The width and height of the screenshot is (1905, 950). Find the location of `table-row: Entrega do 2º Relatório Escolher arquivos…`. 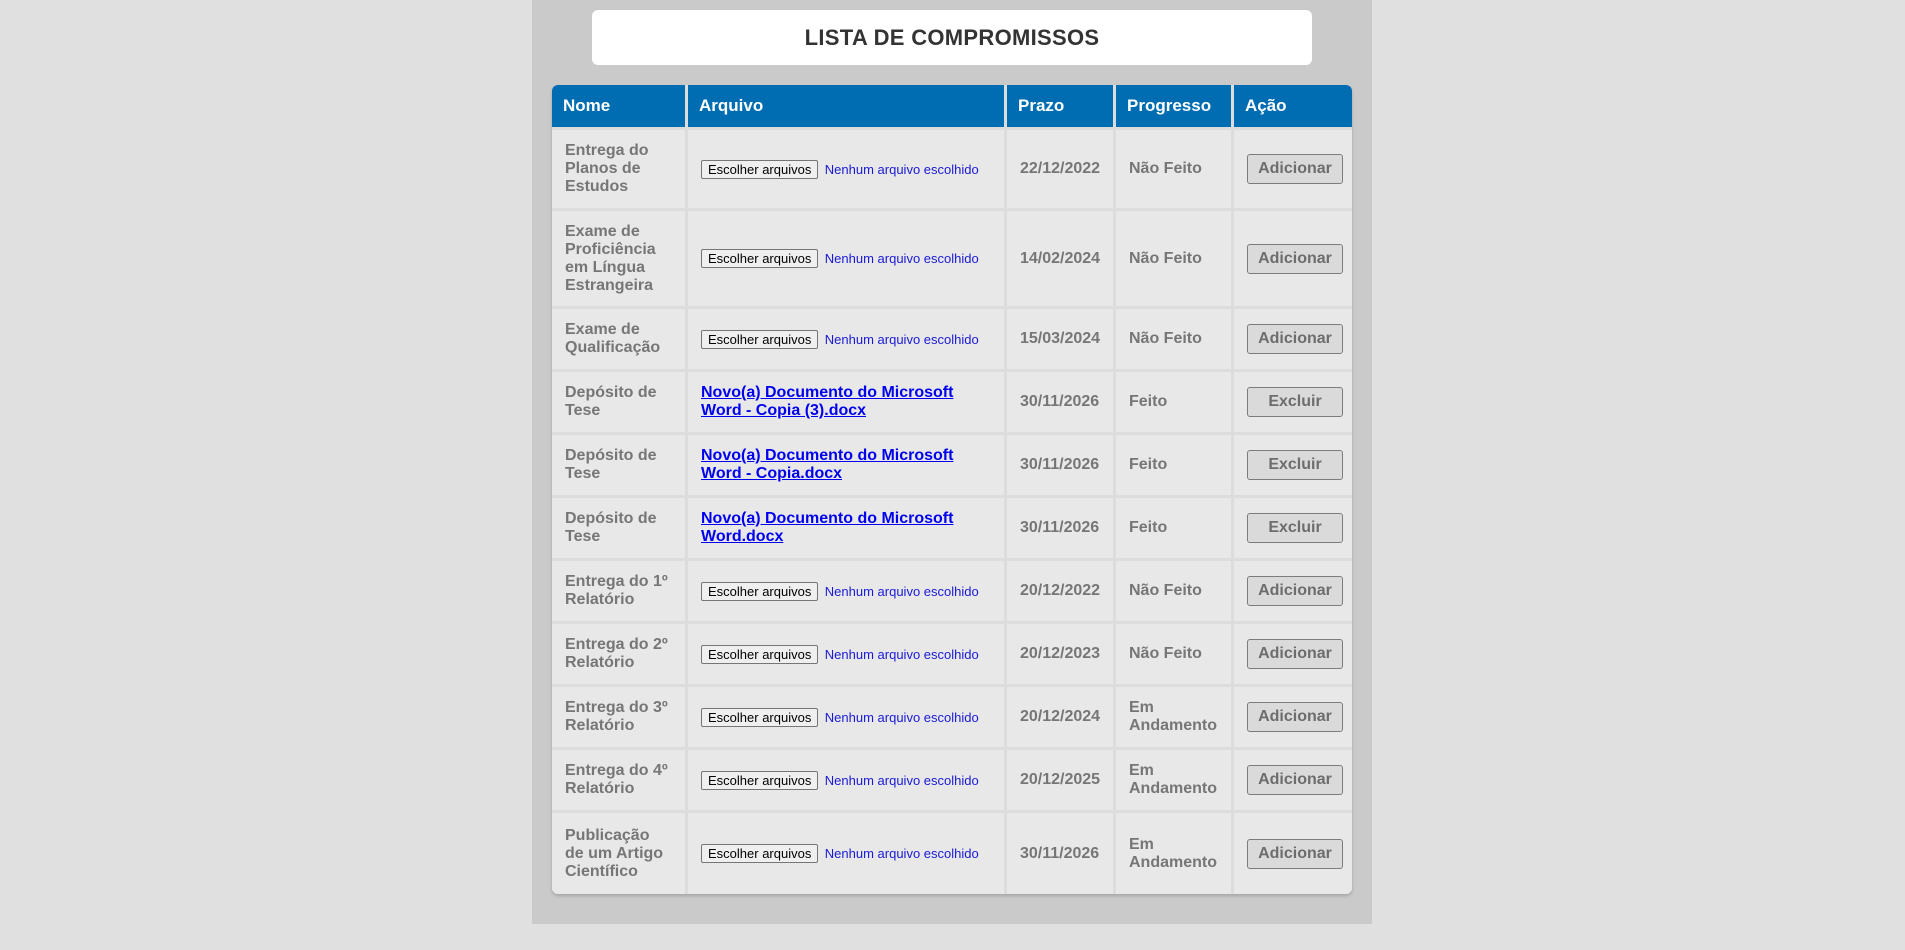

table-row: Entrega do 2º Relatório Escolher arquivos… is located at coordinates (952, 655).